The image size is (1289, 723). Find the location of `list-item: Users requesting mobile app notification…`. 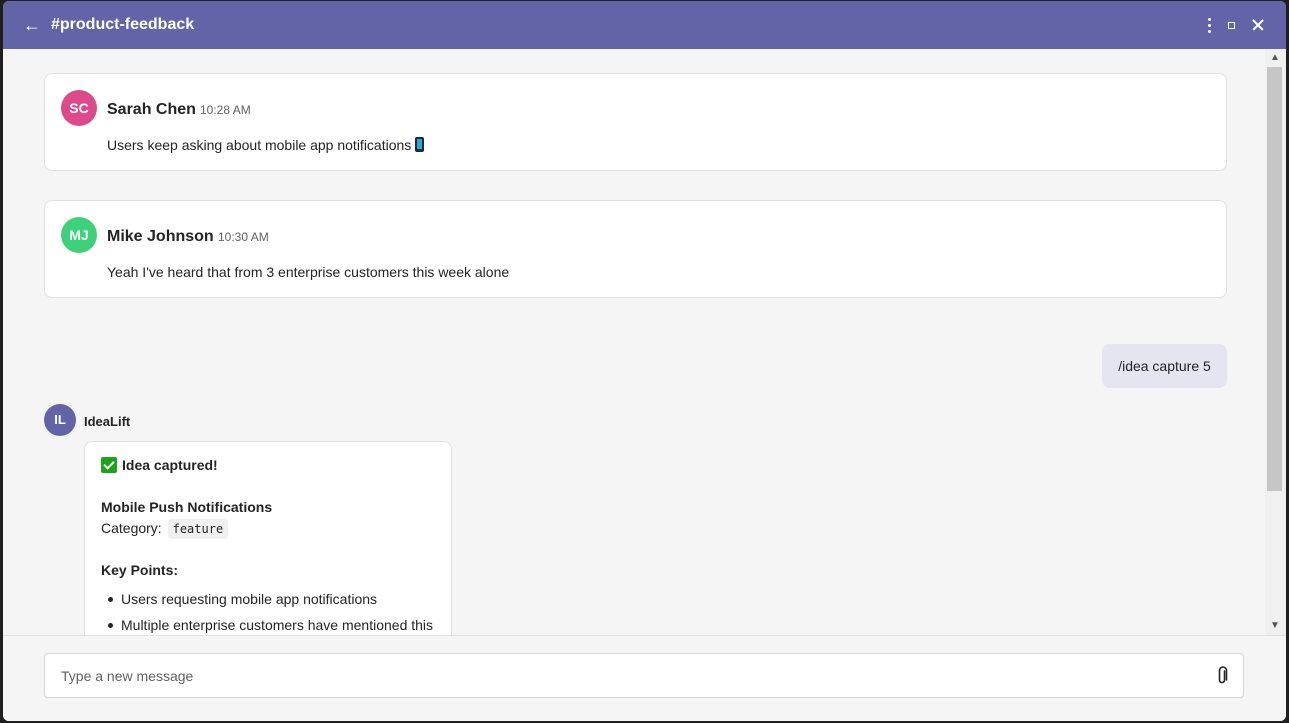

list-item: Users requesting mobile app notification… is located at coordinates (267, 603).